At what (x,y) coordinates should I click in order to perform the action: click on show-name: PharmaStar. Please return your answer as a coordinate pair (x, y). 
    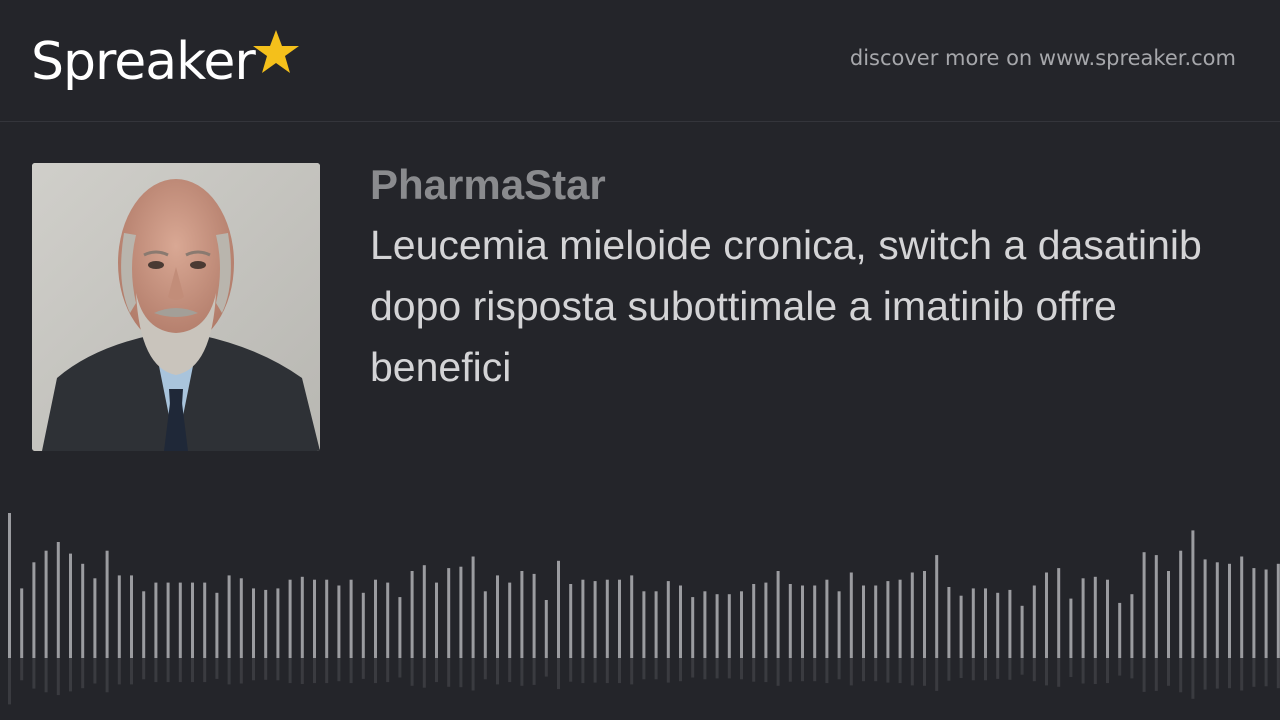
    Looking at the image, I should click on (488, 185).